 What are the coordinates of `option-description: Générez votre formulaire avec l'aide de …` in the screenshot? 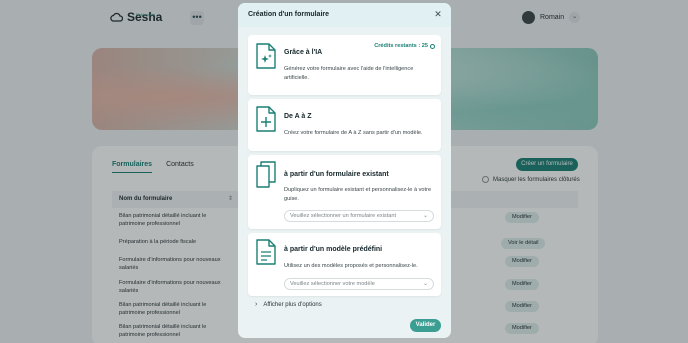 It's located at (349, 73).